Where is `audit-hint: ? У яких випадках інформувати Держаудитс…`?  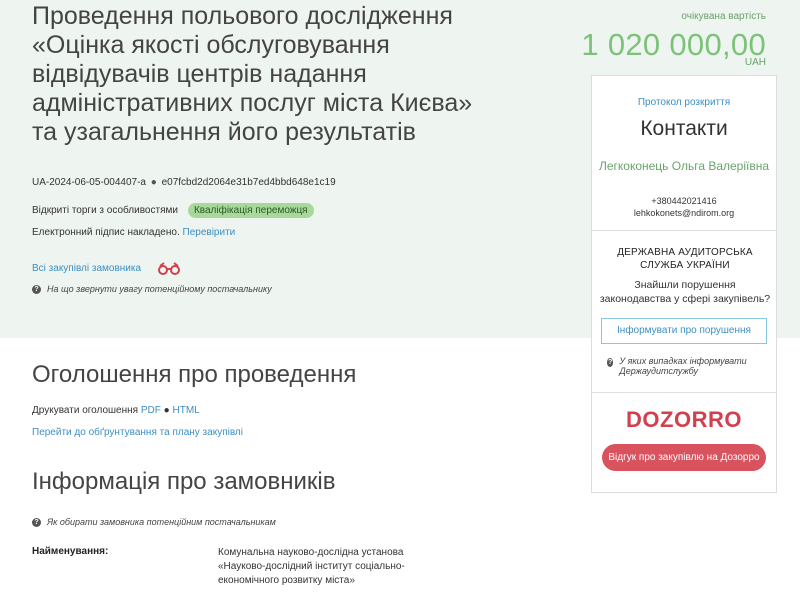
audit-hint: ? У яких випадках інформувати Держаудитс… is located at coordinates (687, 366).